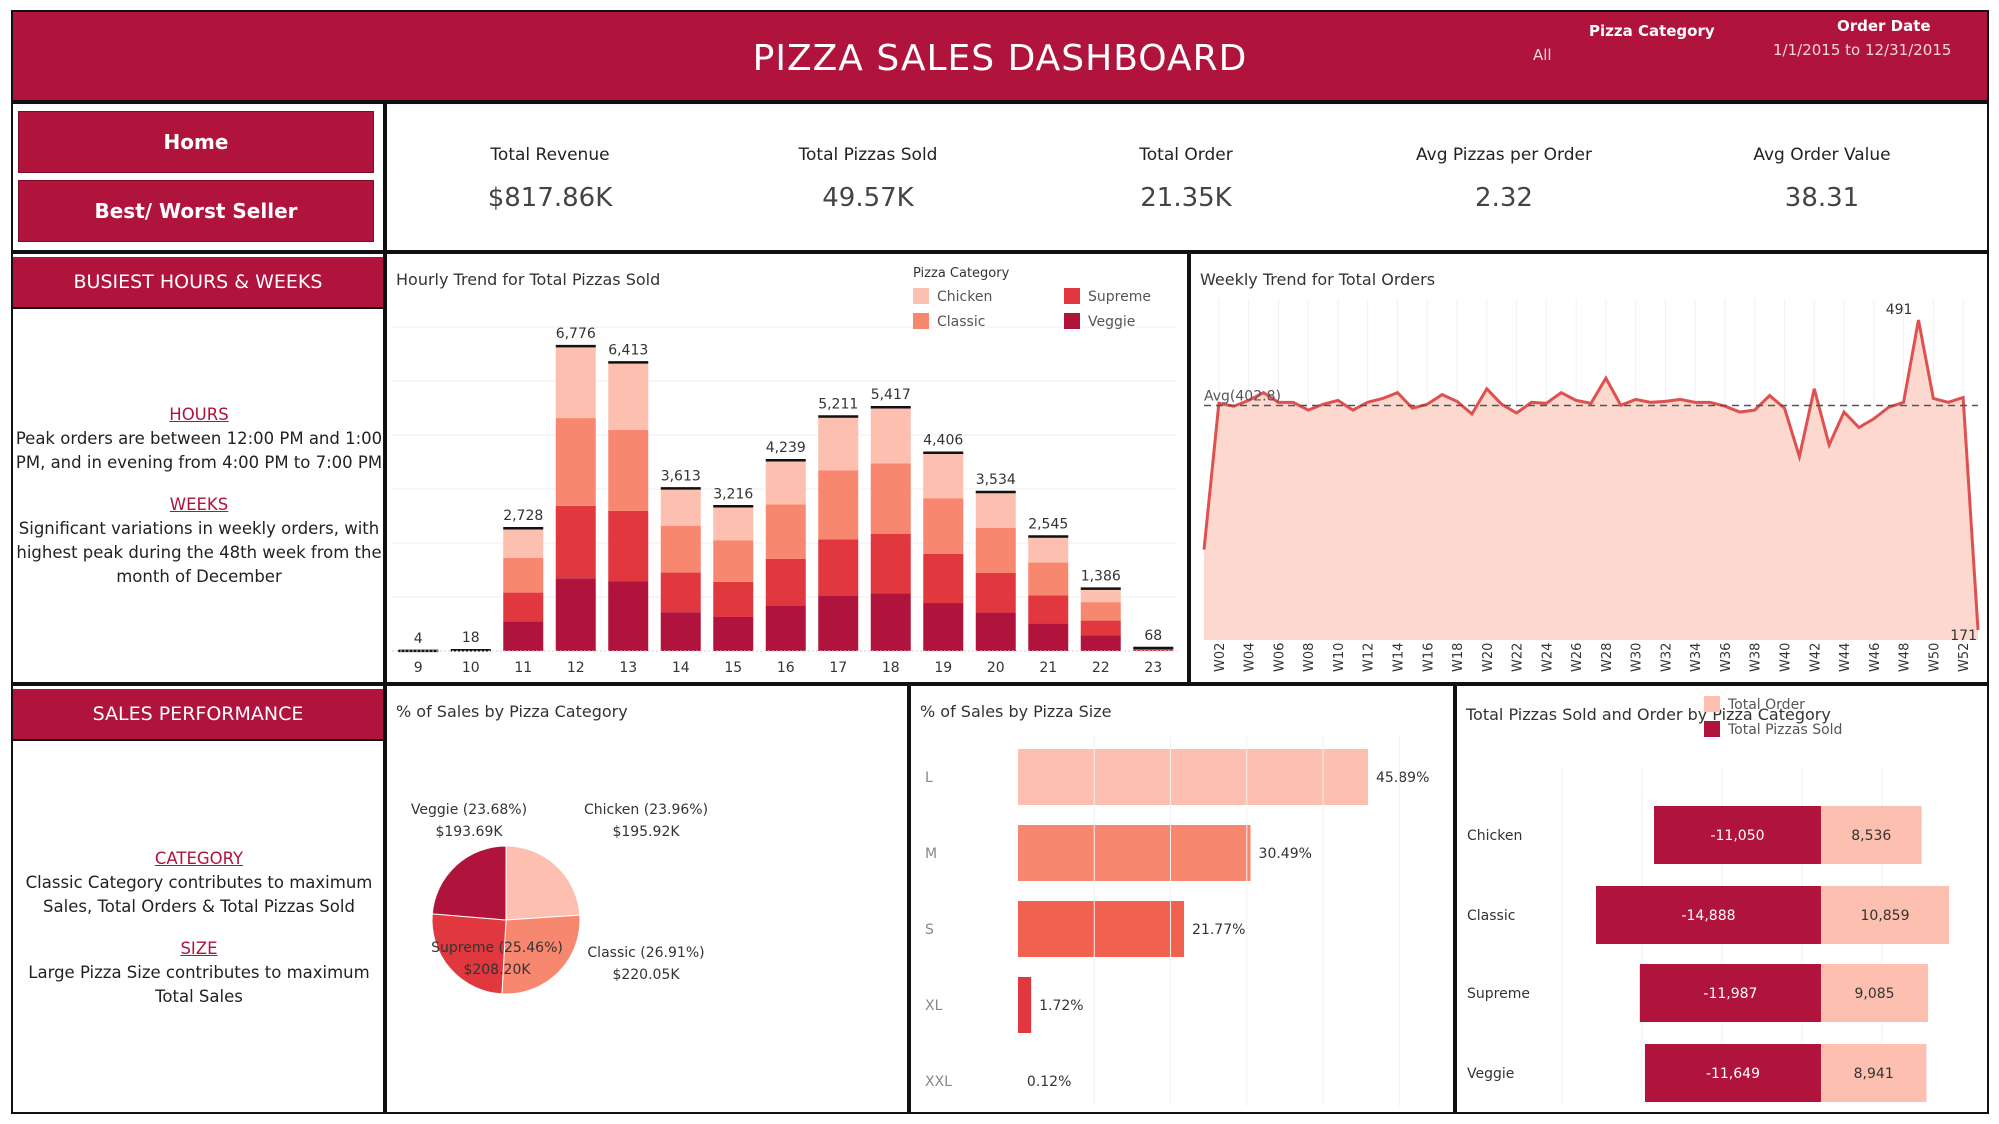 This screenshot has width=1999, height=1124. I want to click on kpi-total-pizzas-sold: Total Pizzas Sold 49.57K, so click(868, 179).